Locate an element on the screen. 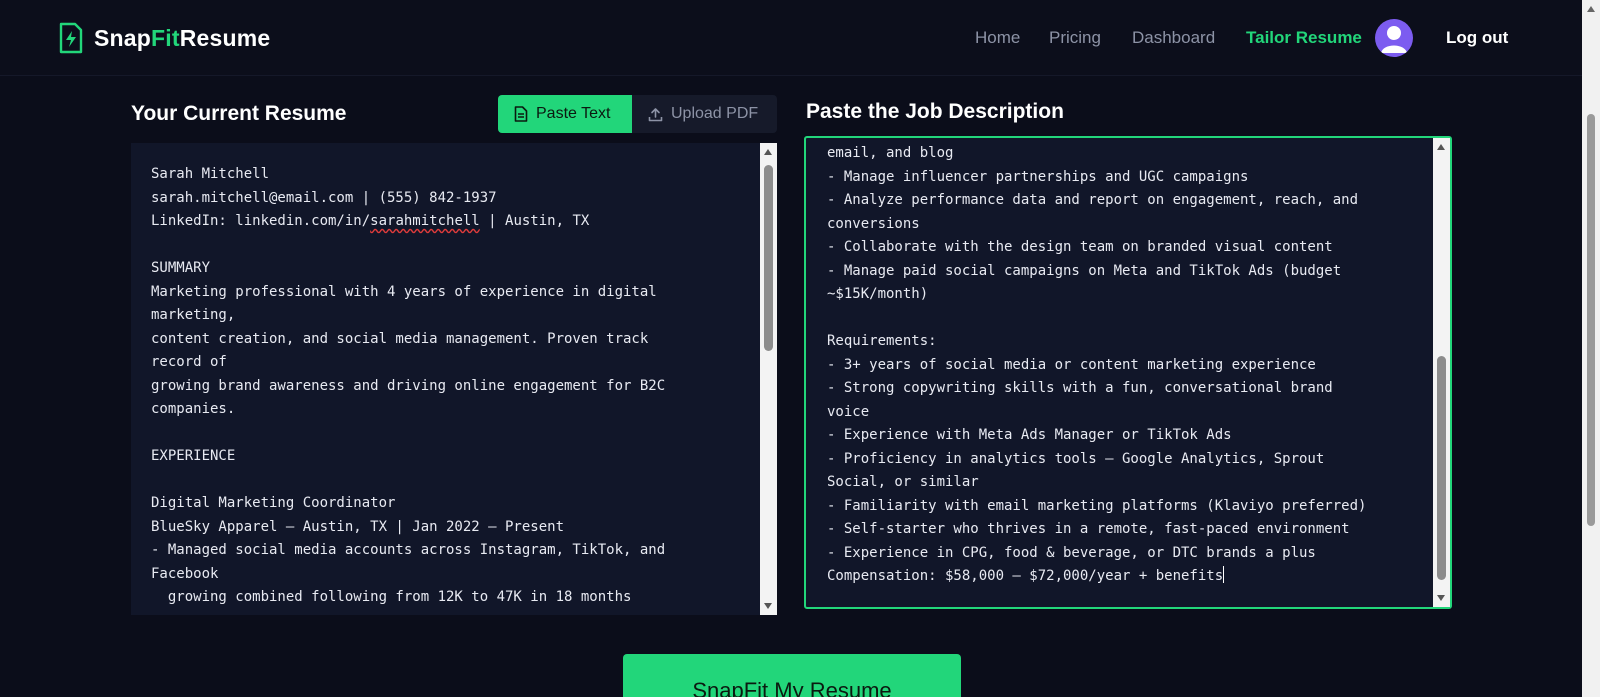  user-icon is located at coordinates (1394, 39).